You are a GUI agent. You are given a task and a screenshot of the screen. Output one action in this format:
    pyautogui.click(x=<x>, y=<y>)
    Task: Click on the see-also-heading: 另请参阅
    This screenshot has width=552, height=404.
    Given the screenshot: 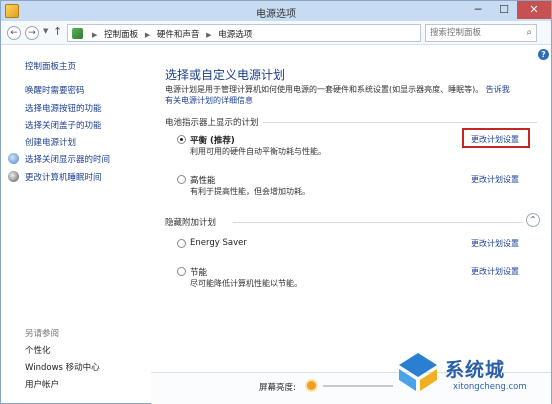 What is the action you would take?
    pyautogui.click(x=42, y=334)
    